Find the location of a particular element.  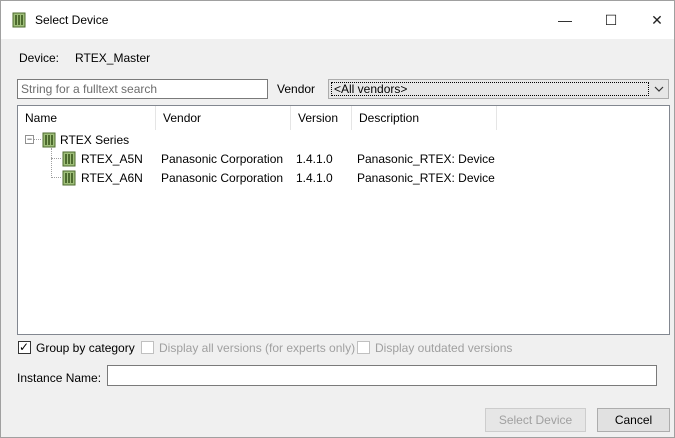

vendor-dropdown: <All vendors> is located at coordinates (498, 89).